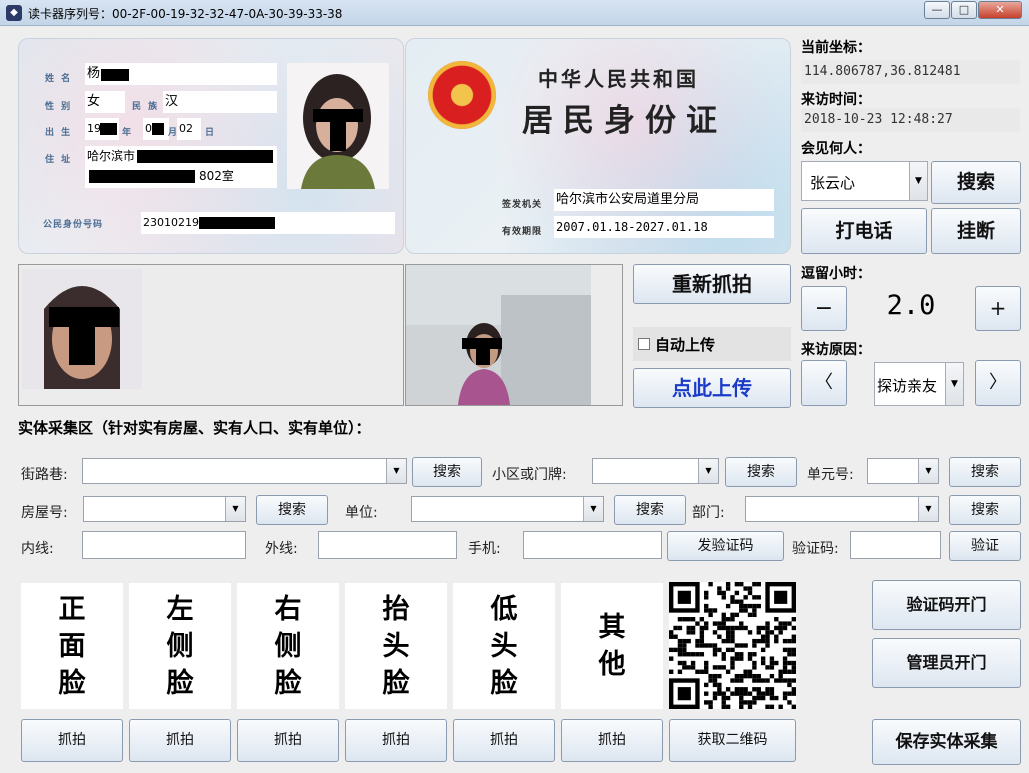 The height and width of the screenshot is (773, 1029). What do you see at coordinates (72, 646) in the screenshot?
I see `face-tile-label: 正面脸` at bounding box center [72, 646].